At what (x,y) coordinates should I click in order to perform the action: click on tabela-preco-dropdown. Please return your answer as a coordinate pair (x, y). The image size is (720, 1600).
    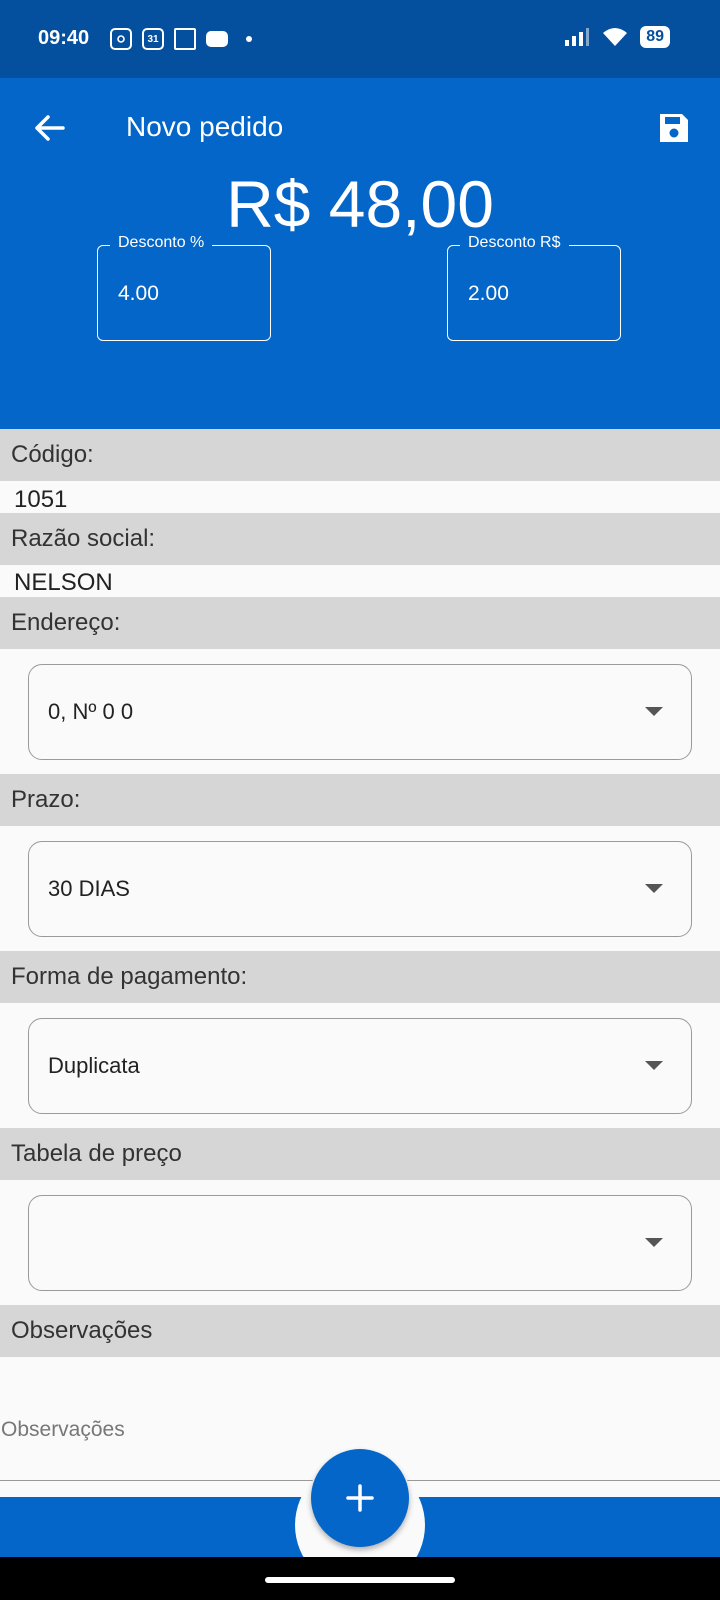
    Looking at the image, I should click on (360, 1243).